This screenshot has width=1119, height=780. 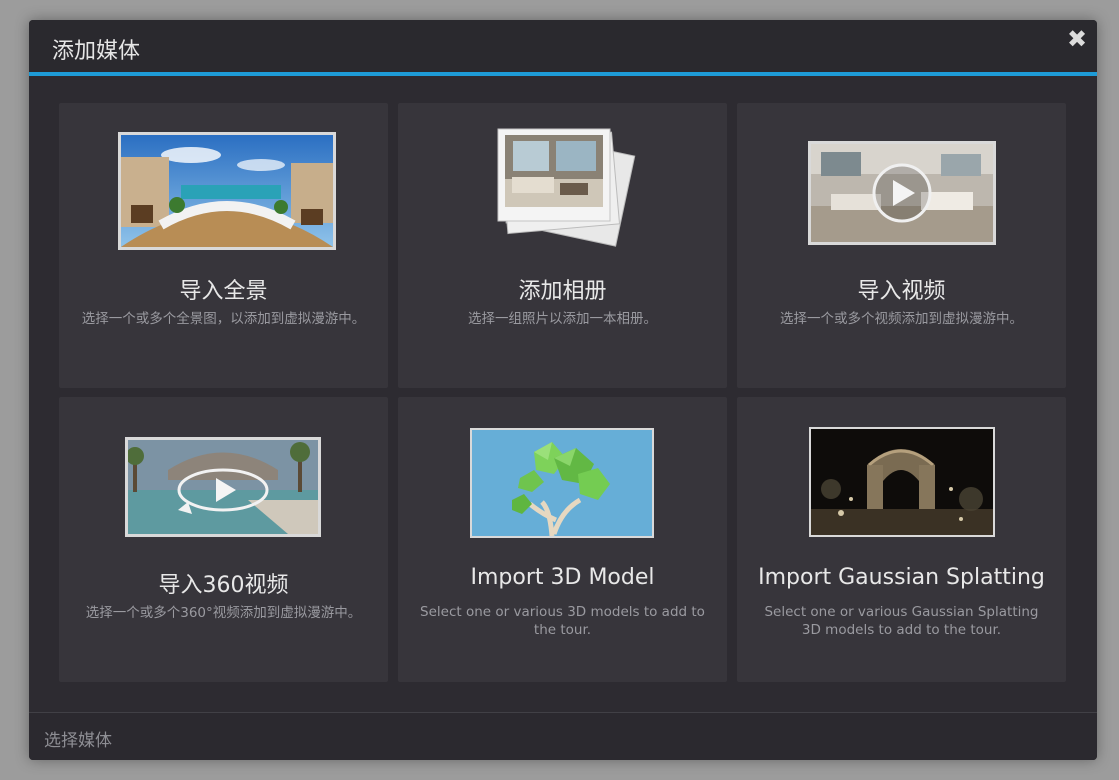 I want to click on card-description: 选择一个或多个全景图，以添加到虚拟漫游中。, so click(x=223, y=319).